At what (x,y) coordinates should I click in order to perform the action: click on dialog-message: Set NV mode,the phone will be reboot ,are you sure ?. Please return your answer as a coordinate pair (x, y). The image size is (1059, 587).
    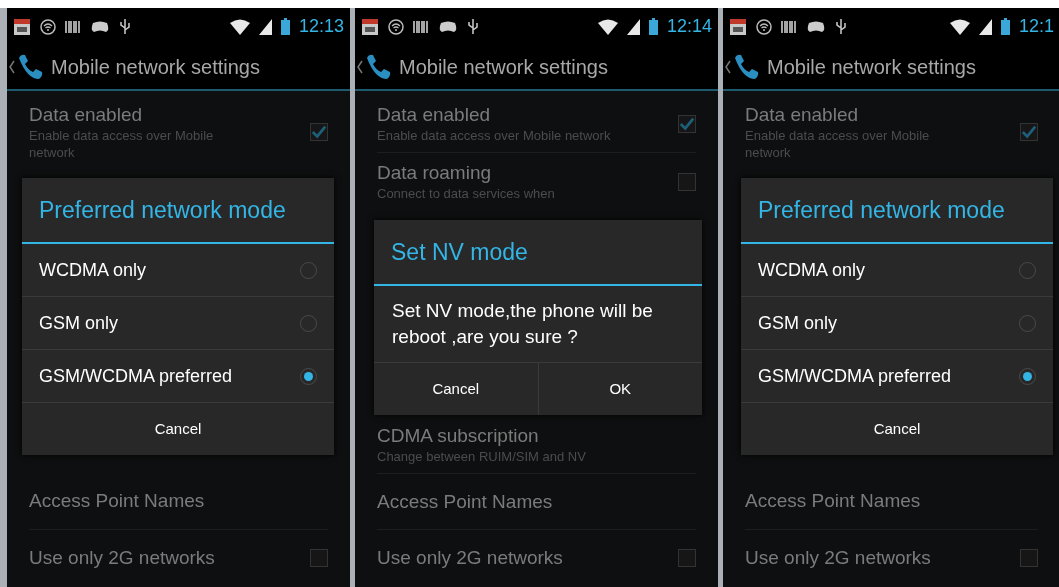
    Looking at the image, I should click on (522, 323).